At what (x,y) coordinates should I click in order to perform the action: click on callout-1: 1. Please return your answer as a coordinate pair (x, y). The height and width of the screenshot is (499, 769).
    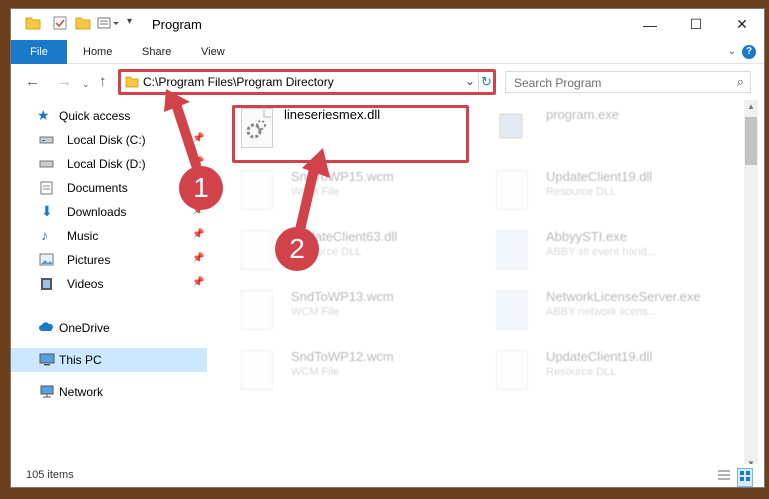
    Looking at the image, I should click on (201, 188).